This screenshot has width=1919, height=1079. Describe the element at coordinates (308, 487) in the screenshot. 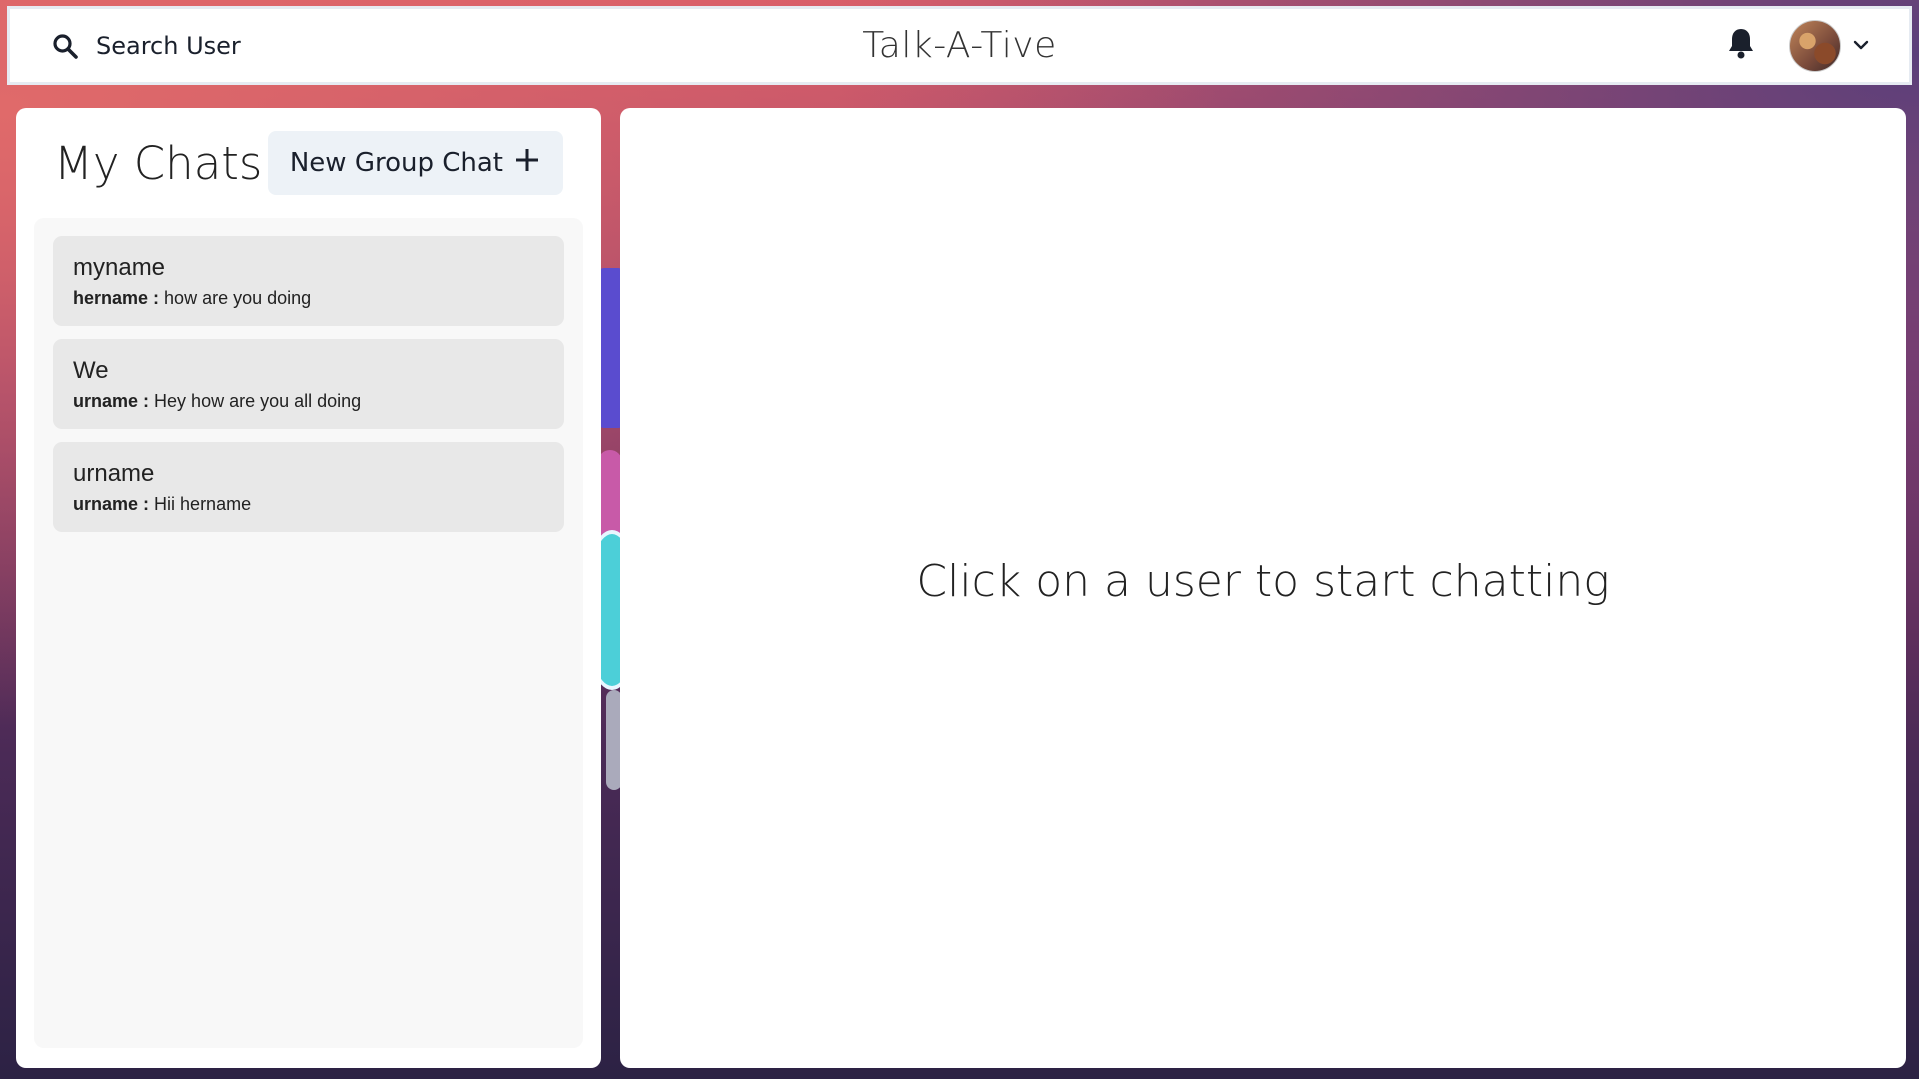

I see `chat-list-item: urname urname : Hii hername` at that location.